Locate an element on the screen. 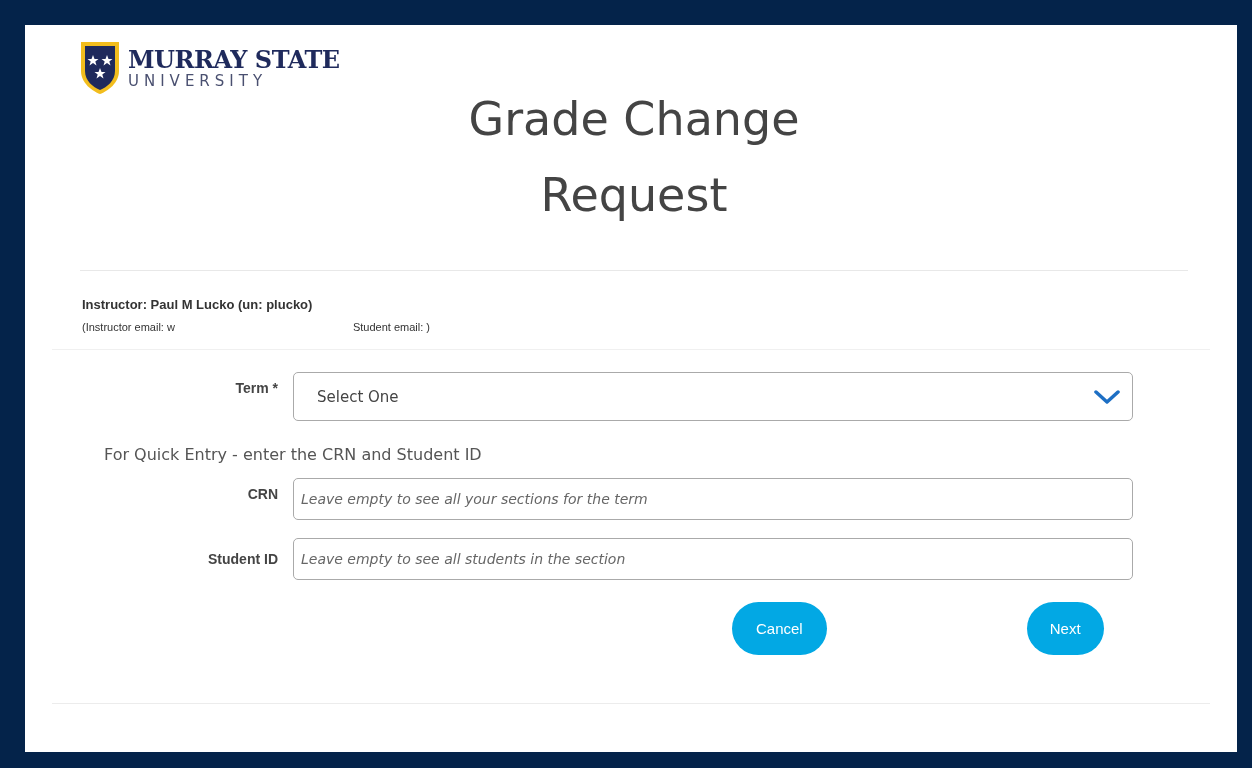  field-label: CRN is located at coordinates (262, 493).